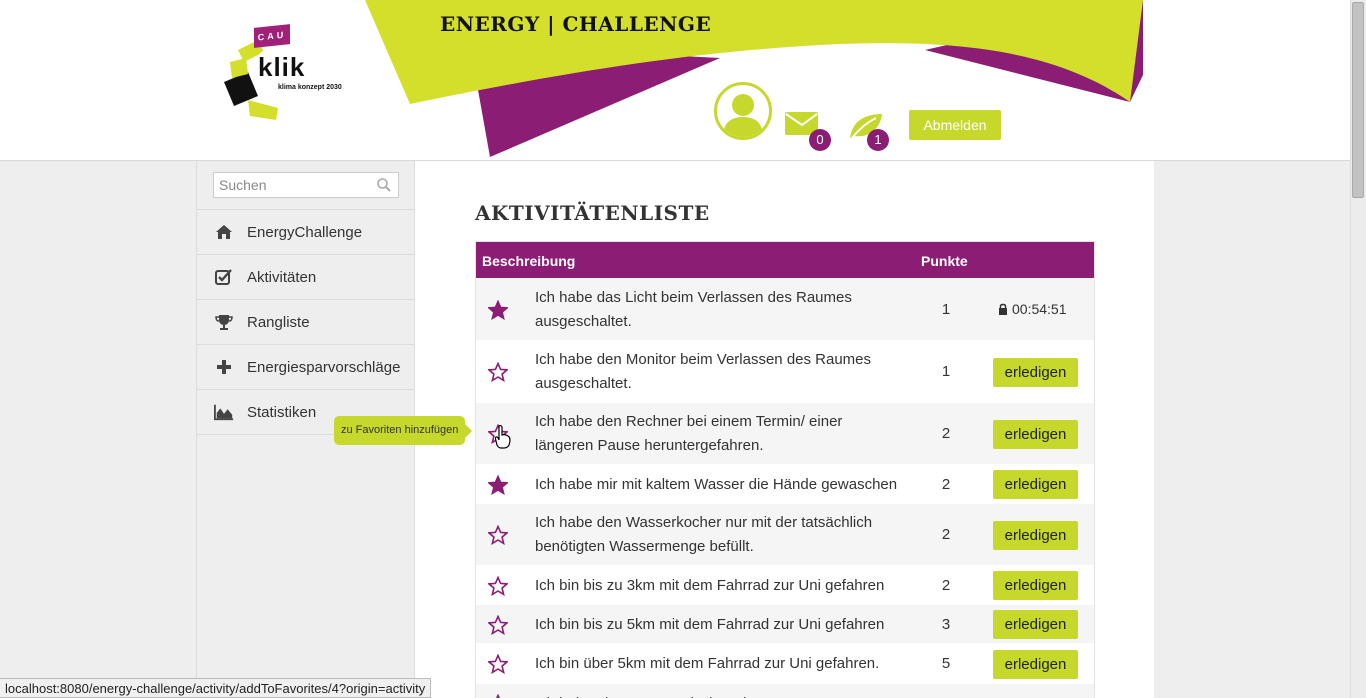  I want to click on activity-points: 3, so click(946, 624).